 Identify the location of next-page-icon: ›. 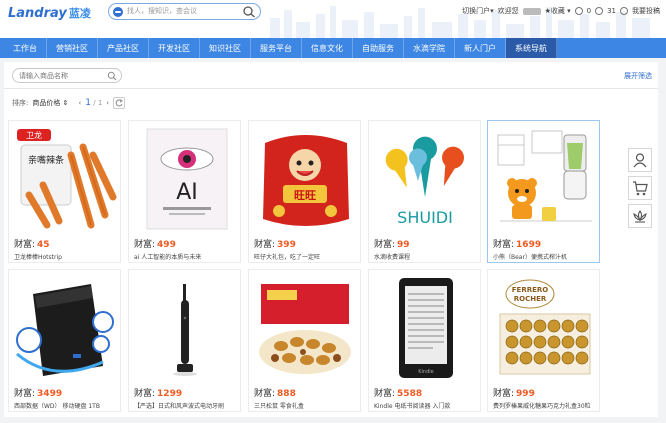
(107, 103).